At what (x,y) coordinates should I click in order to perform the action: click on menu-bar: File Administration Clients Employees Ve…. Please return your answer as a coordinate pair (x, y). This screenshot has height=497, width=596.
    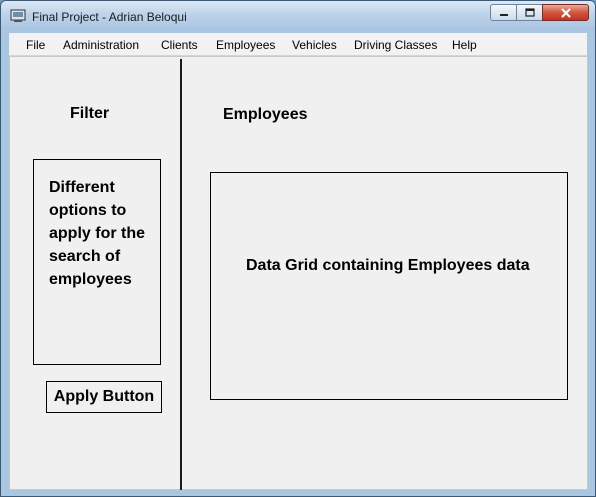
    Looking at the image, I should click on (298, 44).